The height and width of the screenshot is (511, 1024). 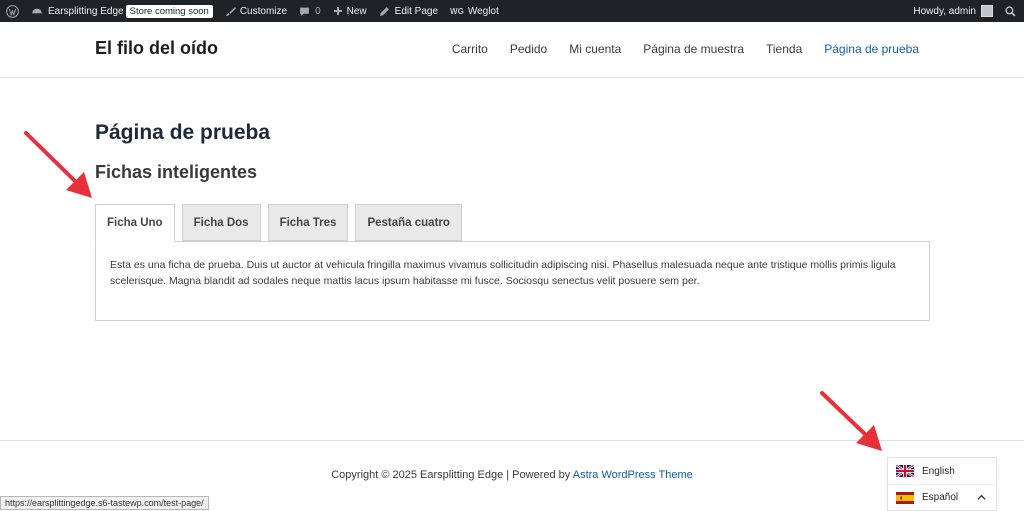 I want to click on tab-ficha-tres: Ficha Tres, so click(x=308, y=222).